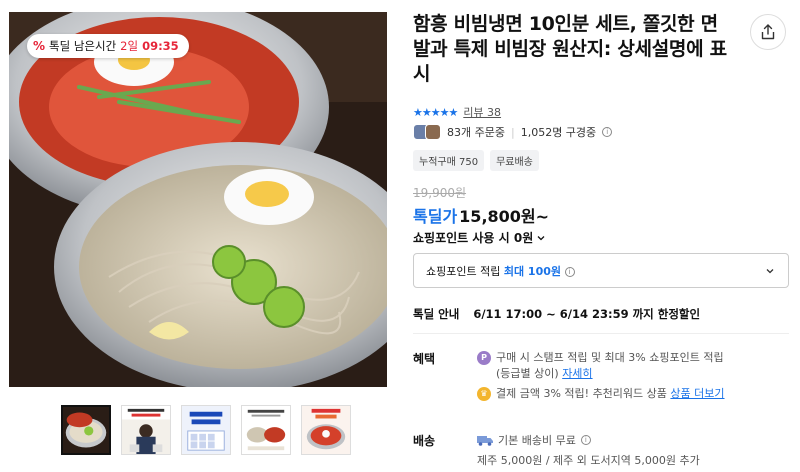 Image resolution: width=800 pixels, height=472 pixels. What do you see at coordinates (581, 393) in the screenshot?
I see `benefit-reward-desc: 결제 금액 3% 적립! 추천리워드 상품` at bounding box center [581, 393].